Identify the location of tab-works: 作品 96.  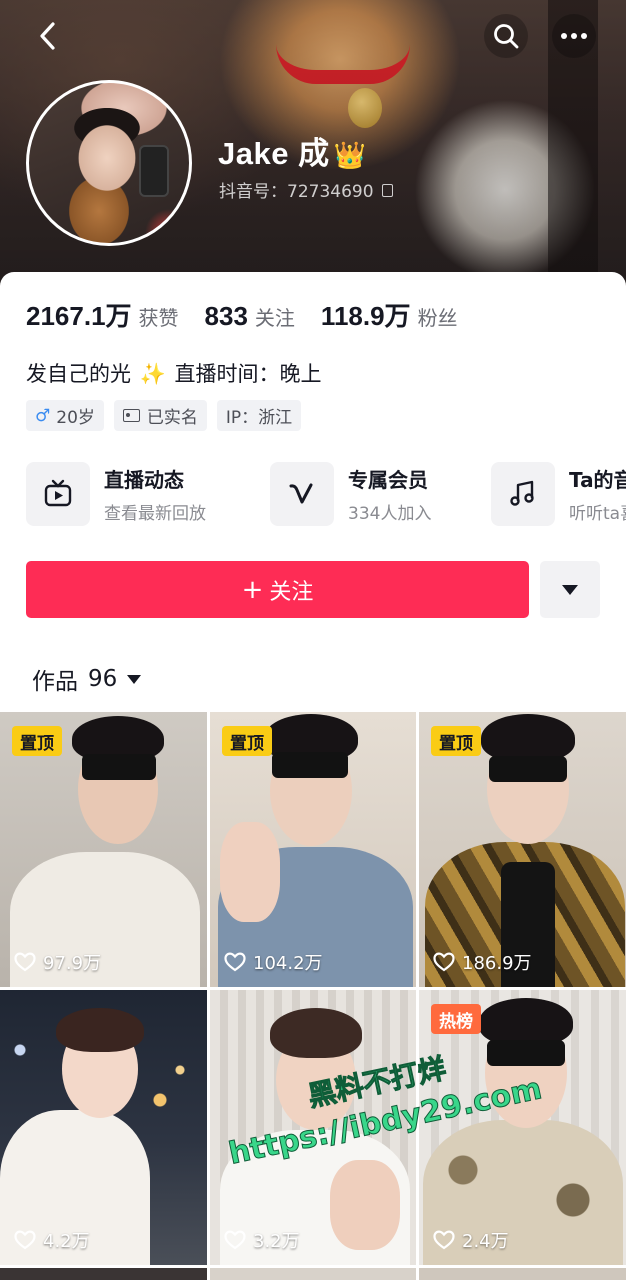
(87, 679).